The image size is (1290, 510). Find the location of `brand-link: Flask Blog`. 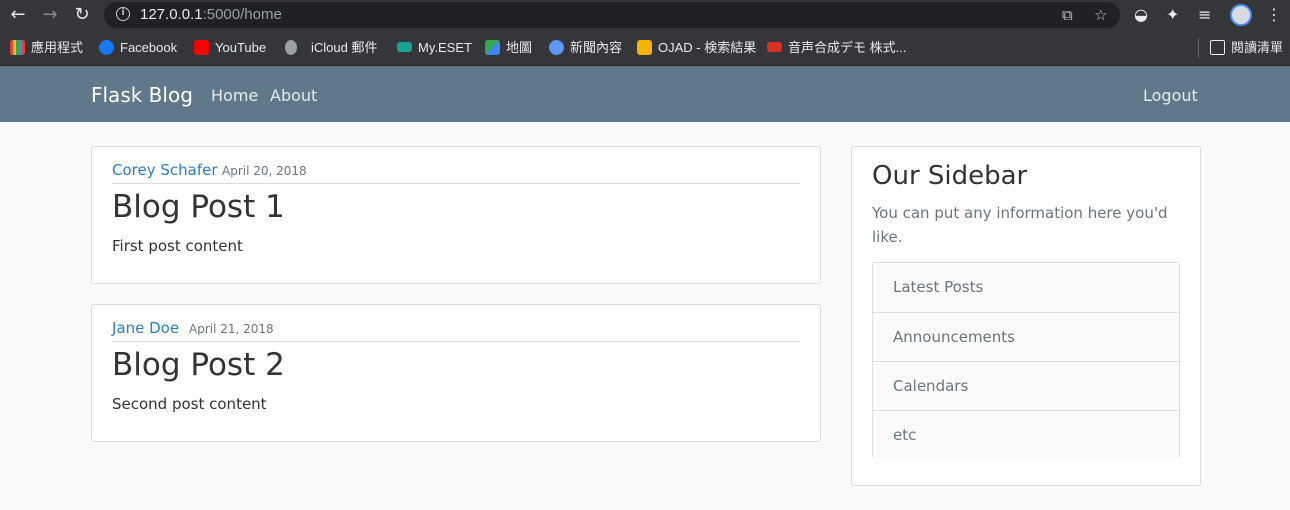

brand-link: Flask Blog is located at coordinates (142, 95).